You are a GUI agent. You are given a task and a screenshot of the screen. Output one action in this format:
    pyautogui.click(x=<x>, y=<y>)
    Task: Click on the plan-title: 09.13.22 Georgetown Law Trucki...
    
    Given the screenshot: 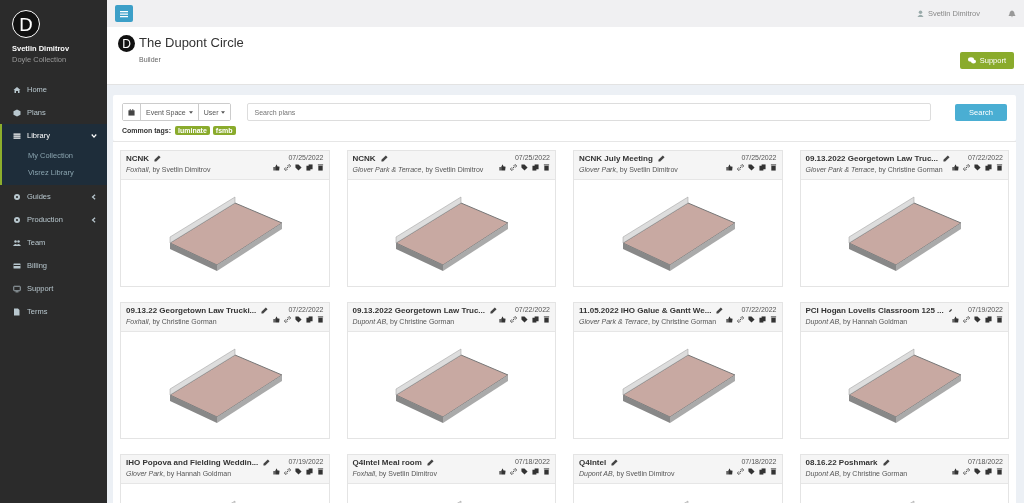 What is the action you would take?
    pyautogui.click(x=191, y=310)
    